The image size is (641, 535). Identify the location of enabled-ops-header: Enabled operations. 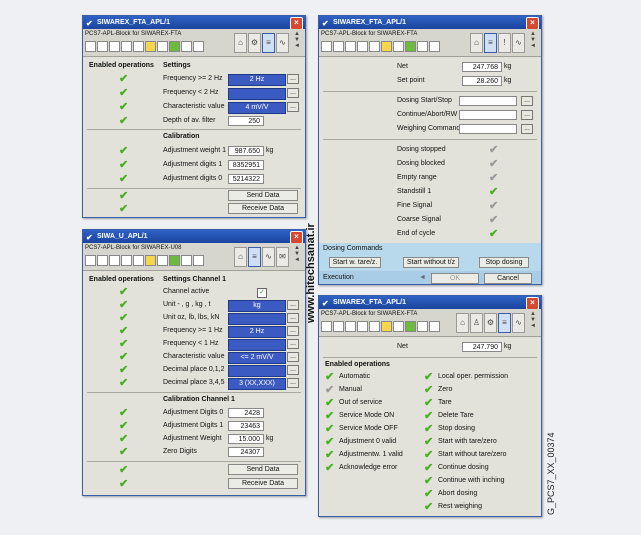
(357, 364).